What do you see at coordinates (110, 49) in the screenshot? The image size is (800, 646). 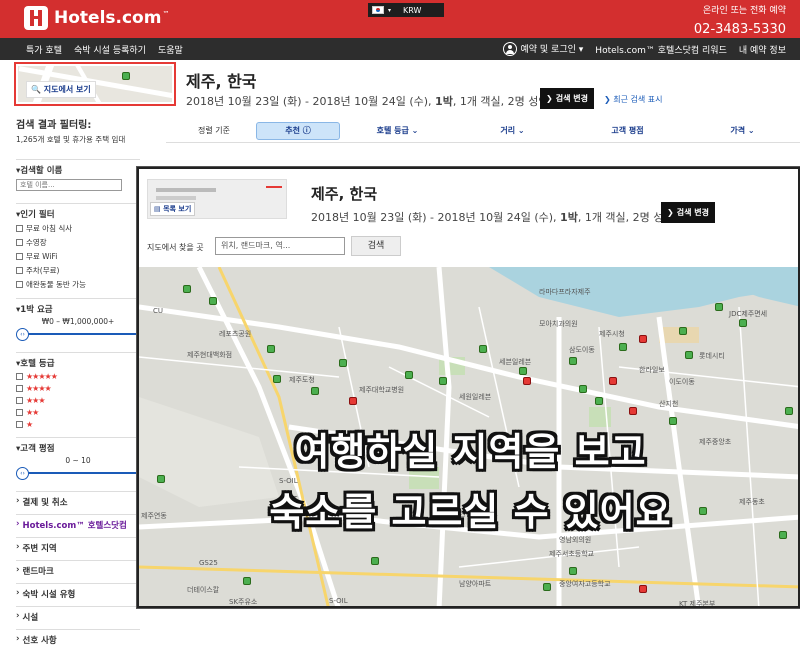 I see `nav-list-property: 숙박 시설 등록하기` at bounding box center [110, 49].